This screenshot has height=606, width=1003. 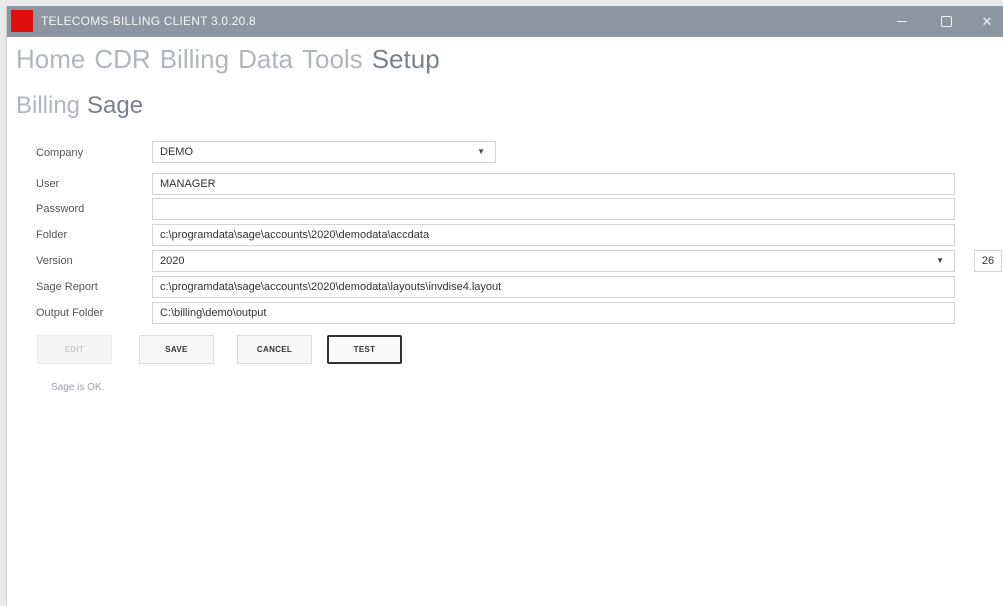 What do you see at coordinates (60, 153) in the screenshot?
I see `company-label: Company` at bounding box center [60, 153].